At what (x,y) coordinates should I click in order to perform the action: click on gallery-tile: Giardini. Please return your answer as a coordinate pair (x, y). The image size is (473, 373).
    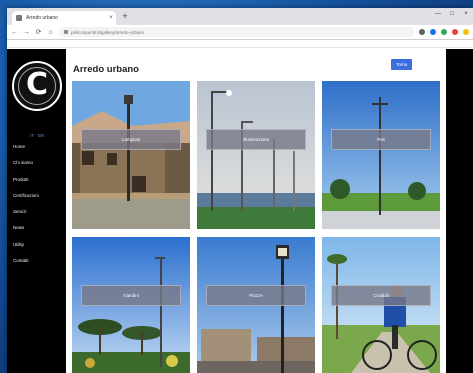
    Looking at the image, I should click on (131, 305).